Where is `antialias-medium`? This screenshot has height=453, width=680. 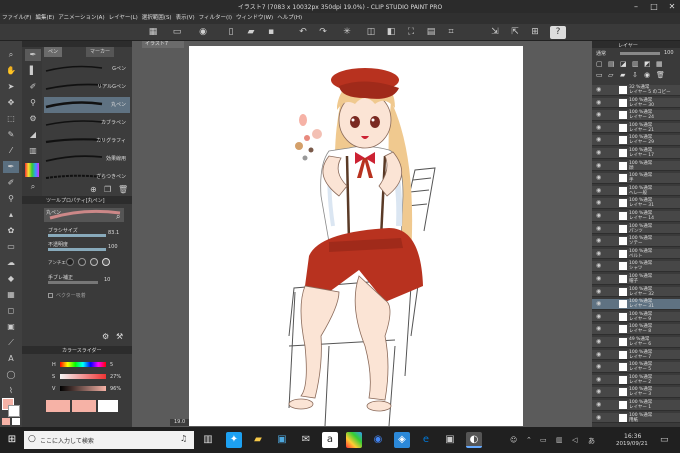 antialias-medium is located at coordinates (94, 262).